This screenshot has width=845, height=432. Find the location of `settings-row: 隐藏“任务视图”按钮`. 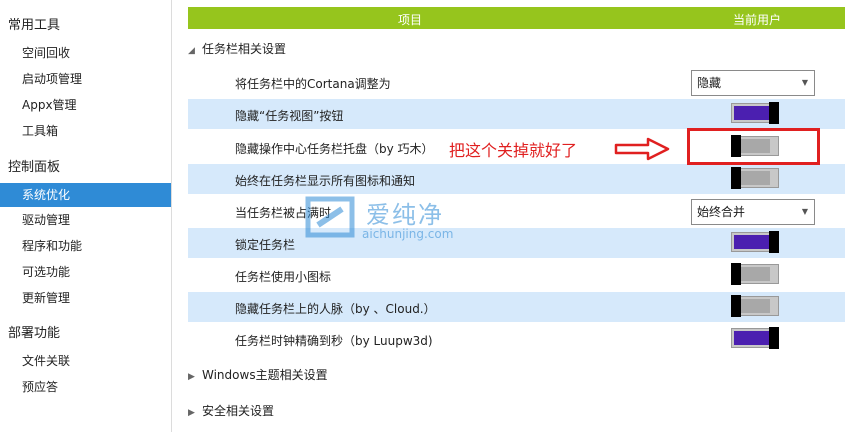

settings-row: 隐藏“任务视图”按钮 is located at coordinates (516, 114).